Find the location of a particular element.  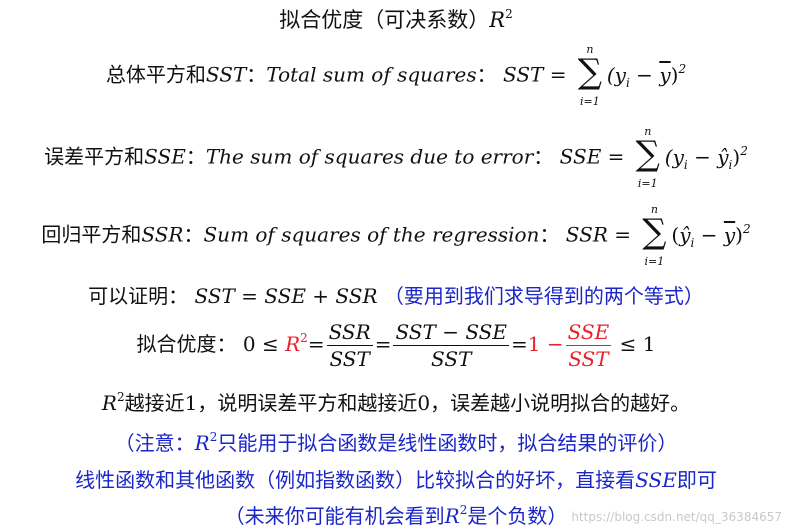

note1-prefix: （注意： is located at coordinates (154, 443).